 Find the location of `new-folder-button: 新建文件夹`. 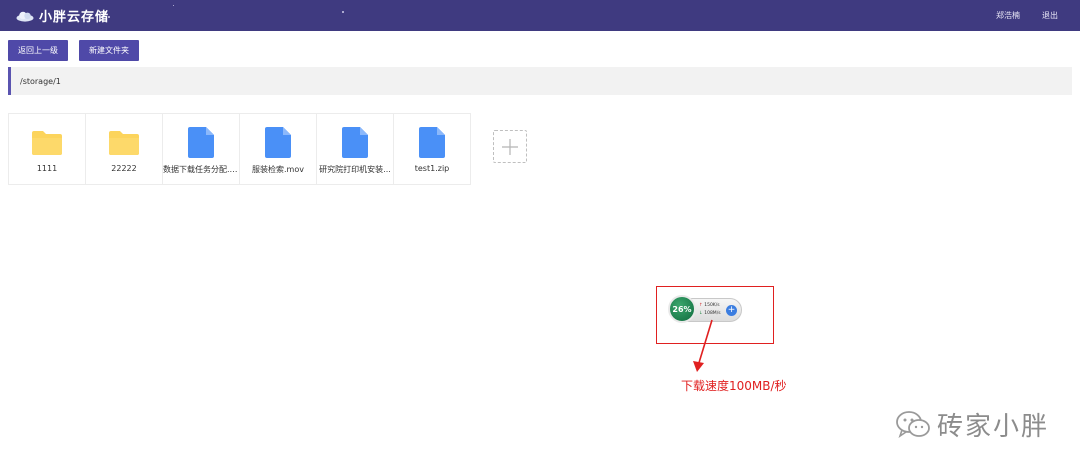

new-folder-button: 新建文件夹 is located at coordinates (109, 50).